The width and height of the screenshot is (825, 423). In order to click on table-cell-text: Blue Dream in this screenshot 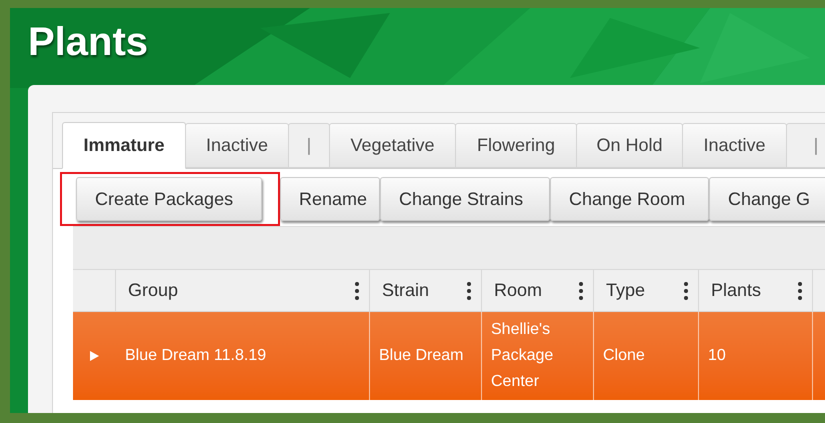, I will do `click(421, 356)`.